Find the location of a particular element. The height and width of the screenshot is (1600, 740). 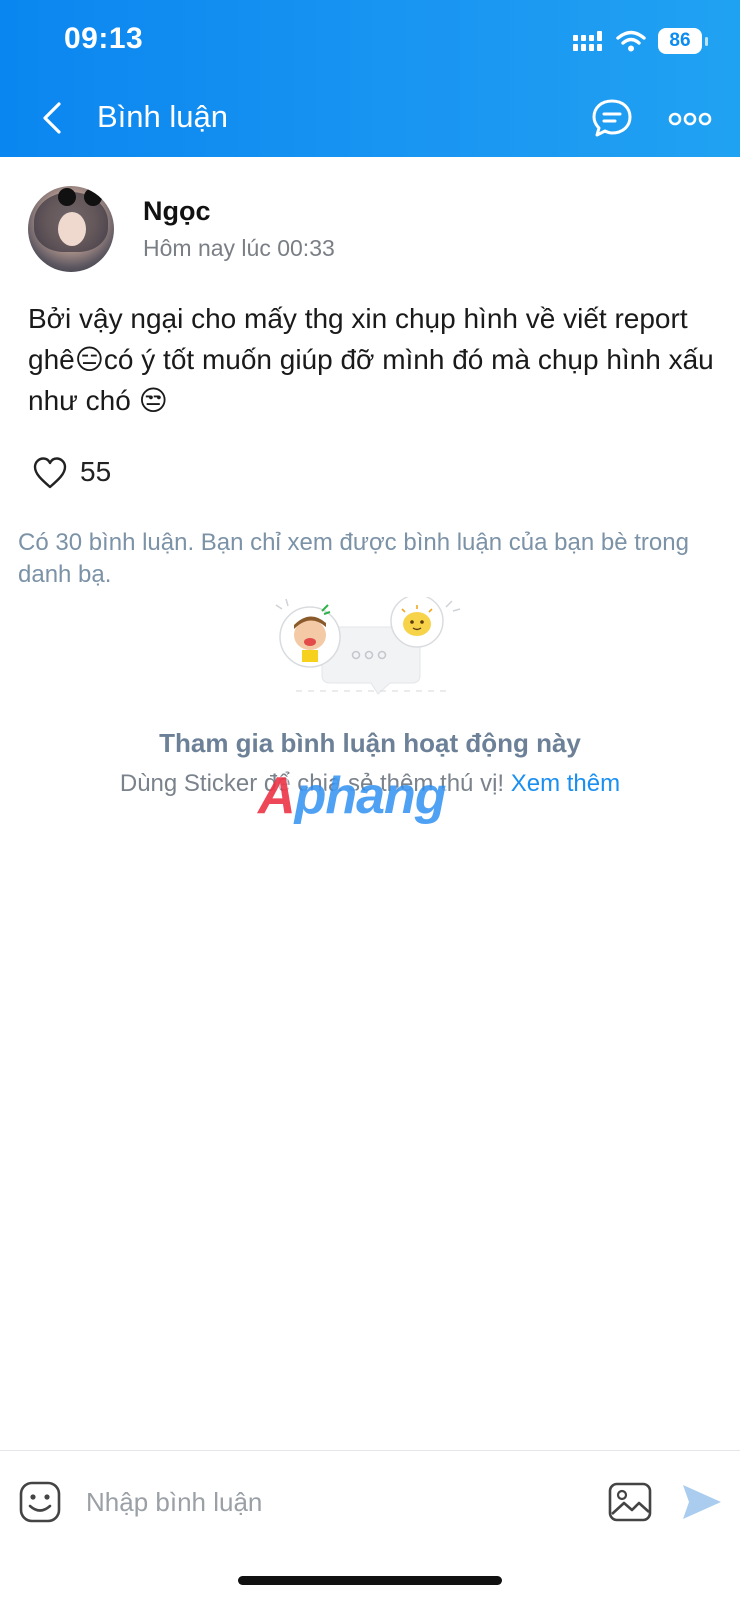

back-arrow-icon is located at coordinates (52, 118).